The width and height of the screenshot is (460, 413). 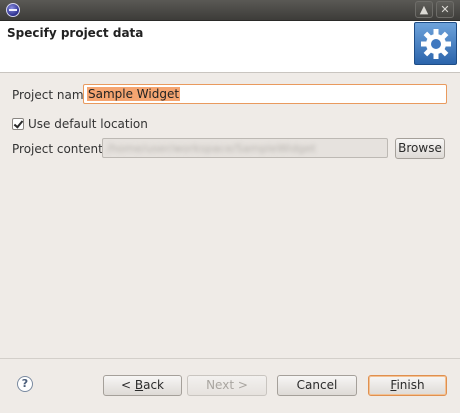 What do you see at coordinates (420, 148) in the screenshot?
I see `browse-button: Browse` at bounding box center [420, 148].